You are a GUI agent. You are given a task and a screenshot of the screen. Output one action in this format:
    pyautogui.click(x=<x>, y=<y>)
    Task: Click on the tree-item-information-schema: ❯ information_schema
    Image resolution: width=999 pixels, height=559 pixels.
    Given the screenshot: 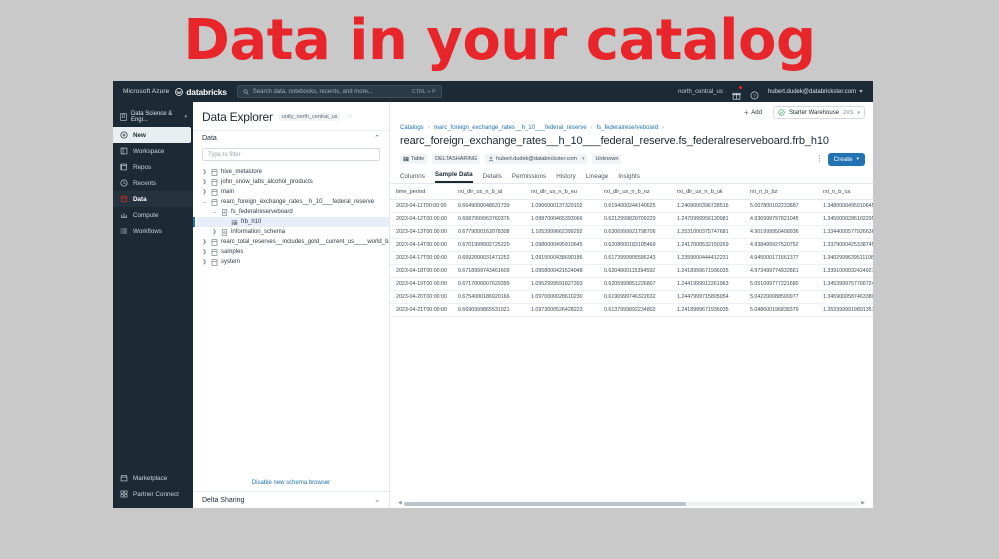 What is the action you would take?
    pyautogui.click(x=293, y=232)
    